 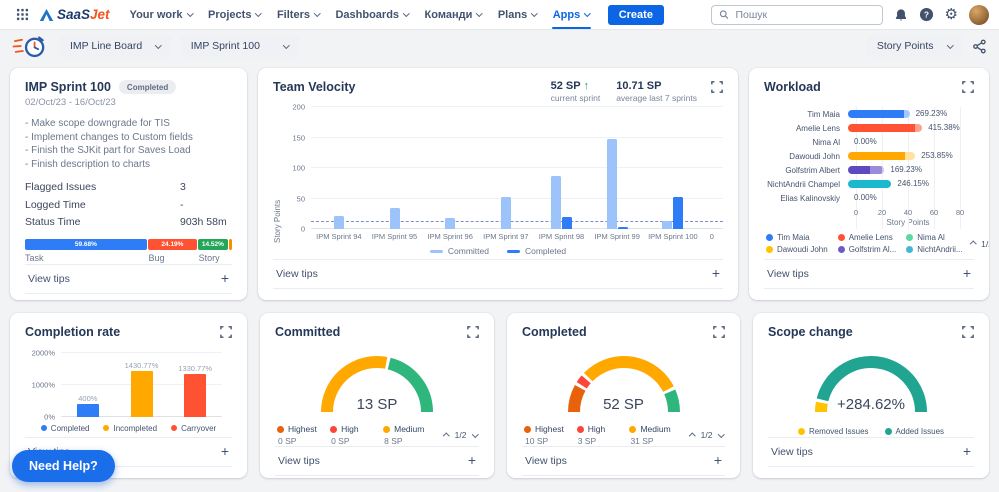 I want to click on bar-value-label: 400%, so click(x=88, y=399).